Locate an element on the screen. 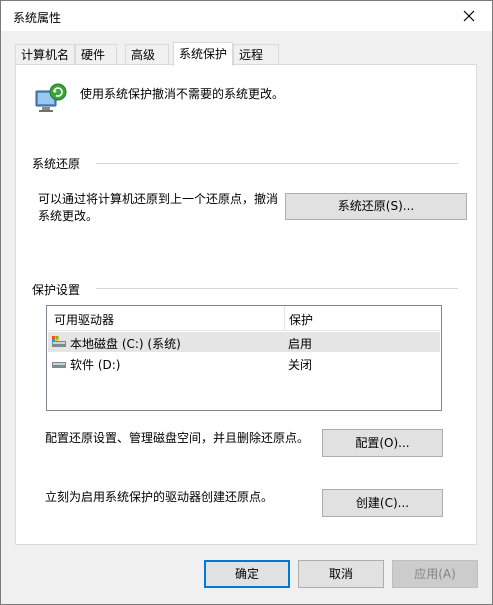  column-available-drives: 可用驱动器 is located at coordinates (84, 319).